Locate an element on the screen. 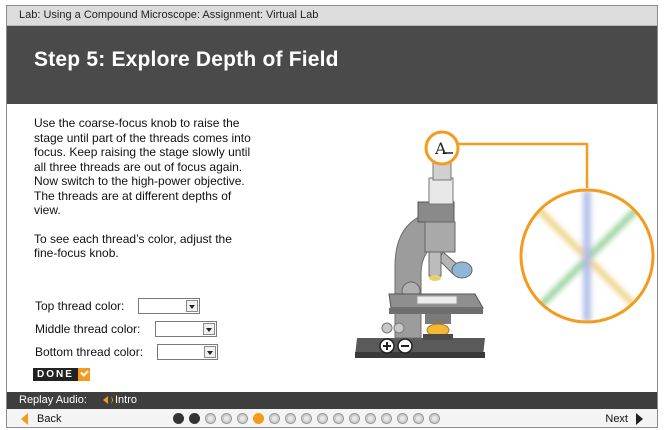 Image resolution: width=664 pixels, height=430 pixels. minus-icon is located at coordinates (405, 346).